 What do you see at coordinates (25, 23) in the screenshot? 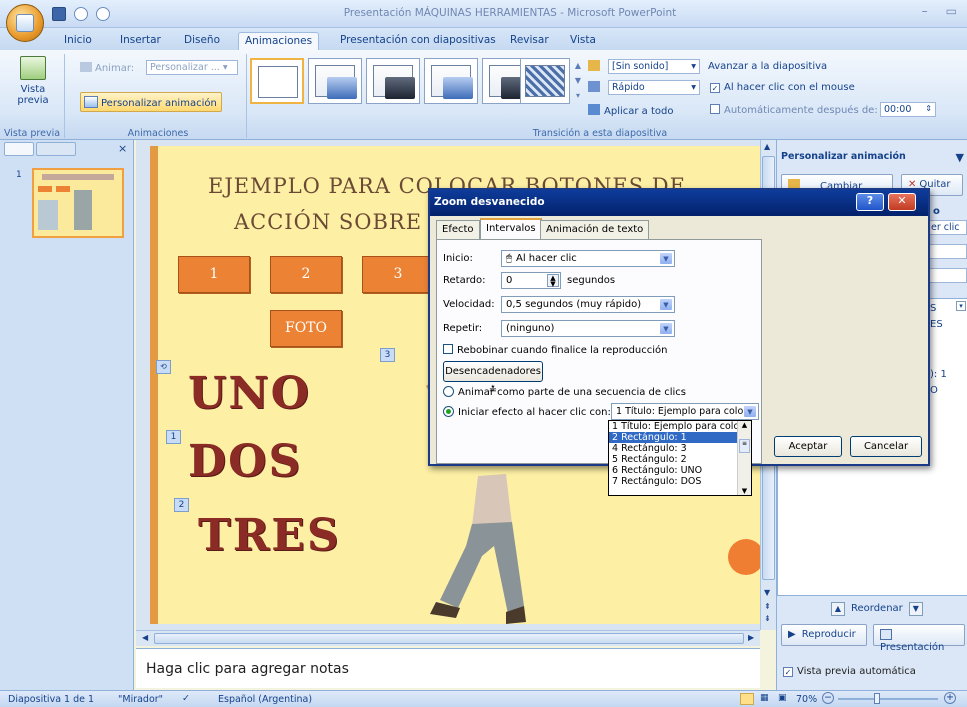
I see `office-button` at bounding box center [25, 23].